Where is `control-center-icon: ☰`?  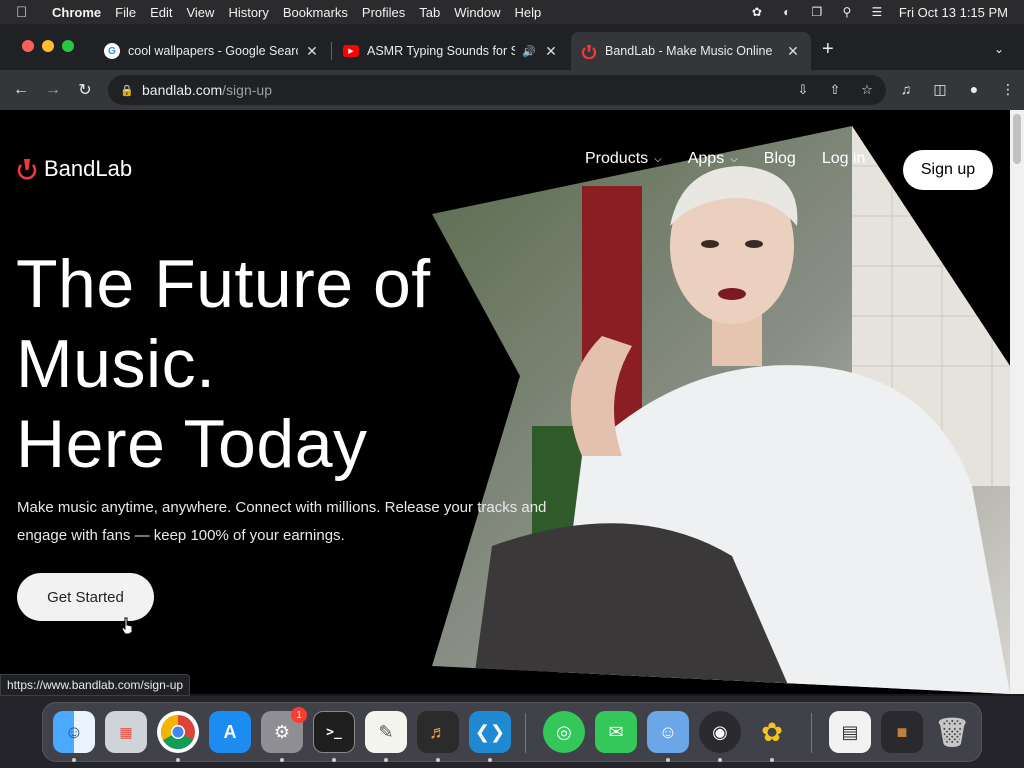
control-center-icon: ☰ is located at coordinates (877, 12).